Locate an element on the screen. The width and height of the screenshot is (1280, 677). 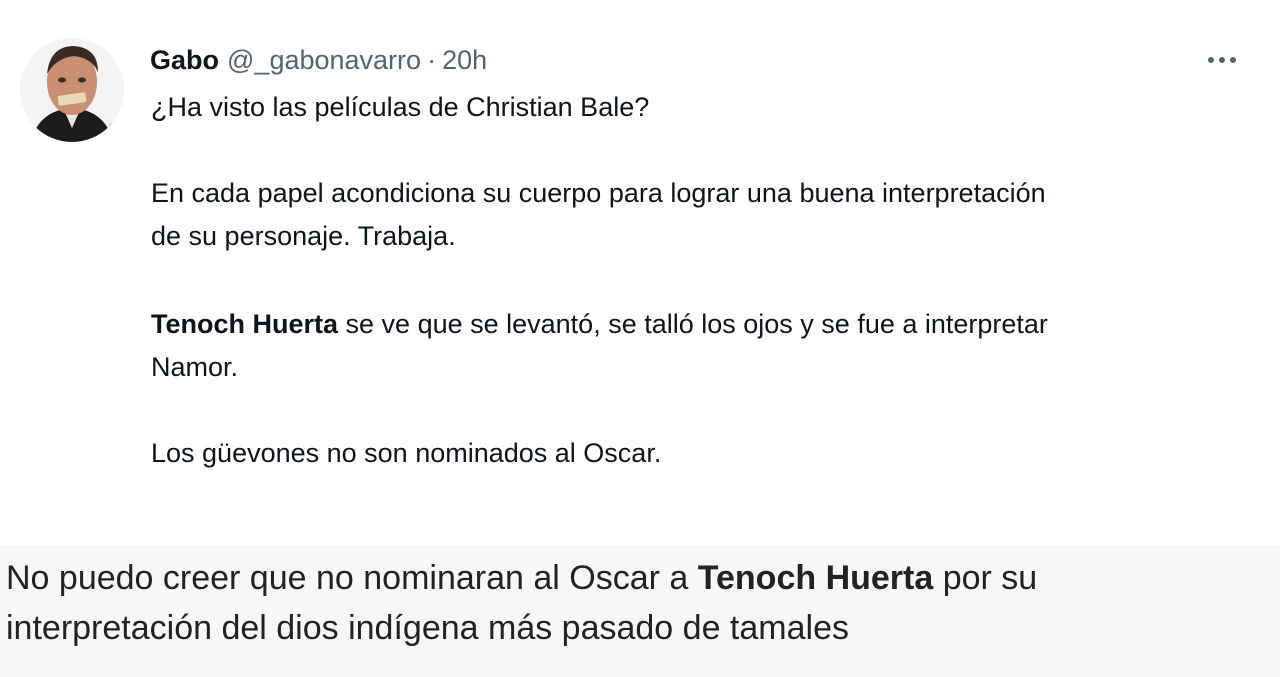
author-name: Gabo is located at coordinates (184, 60).